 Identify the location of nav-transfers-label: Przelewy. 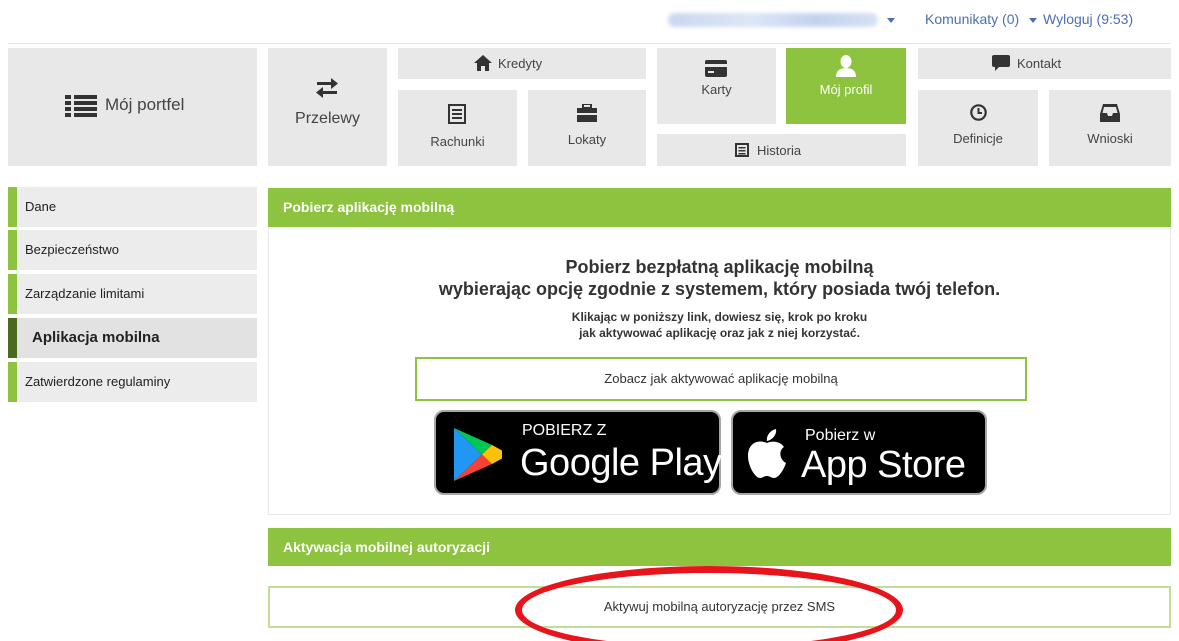
(327, 118).